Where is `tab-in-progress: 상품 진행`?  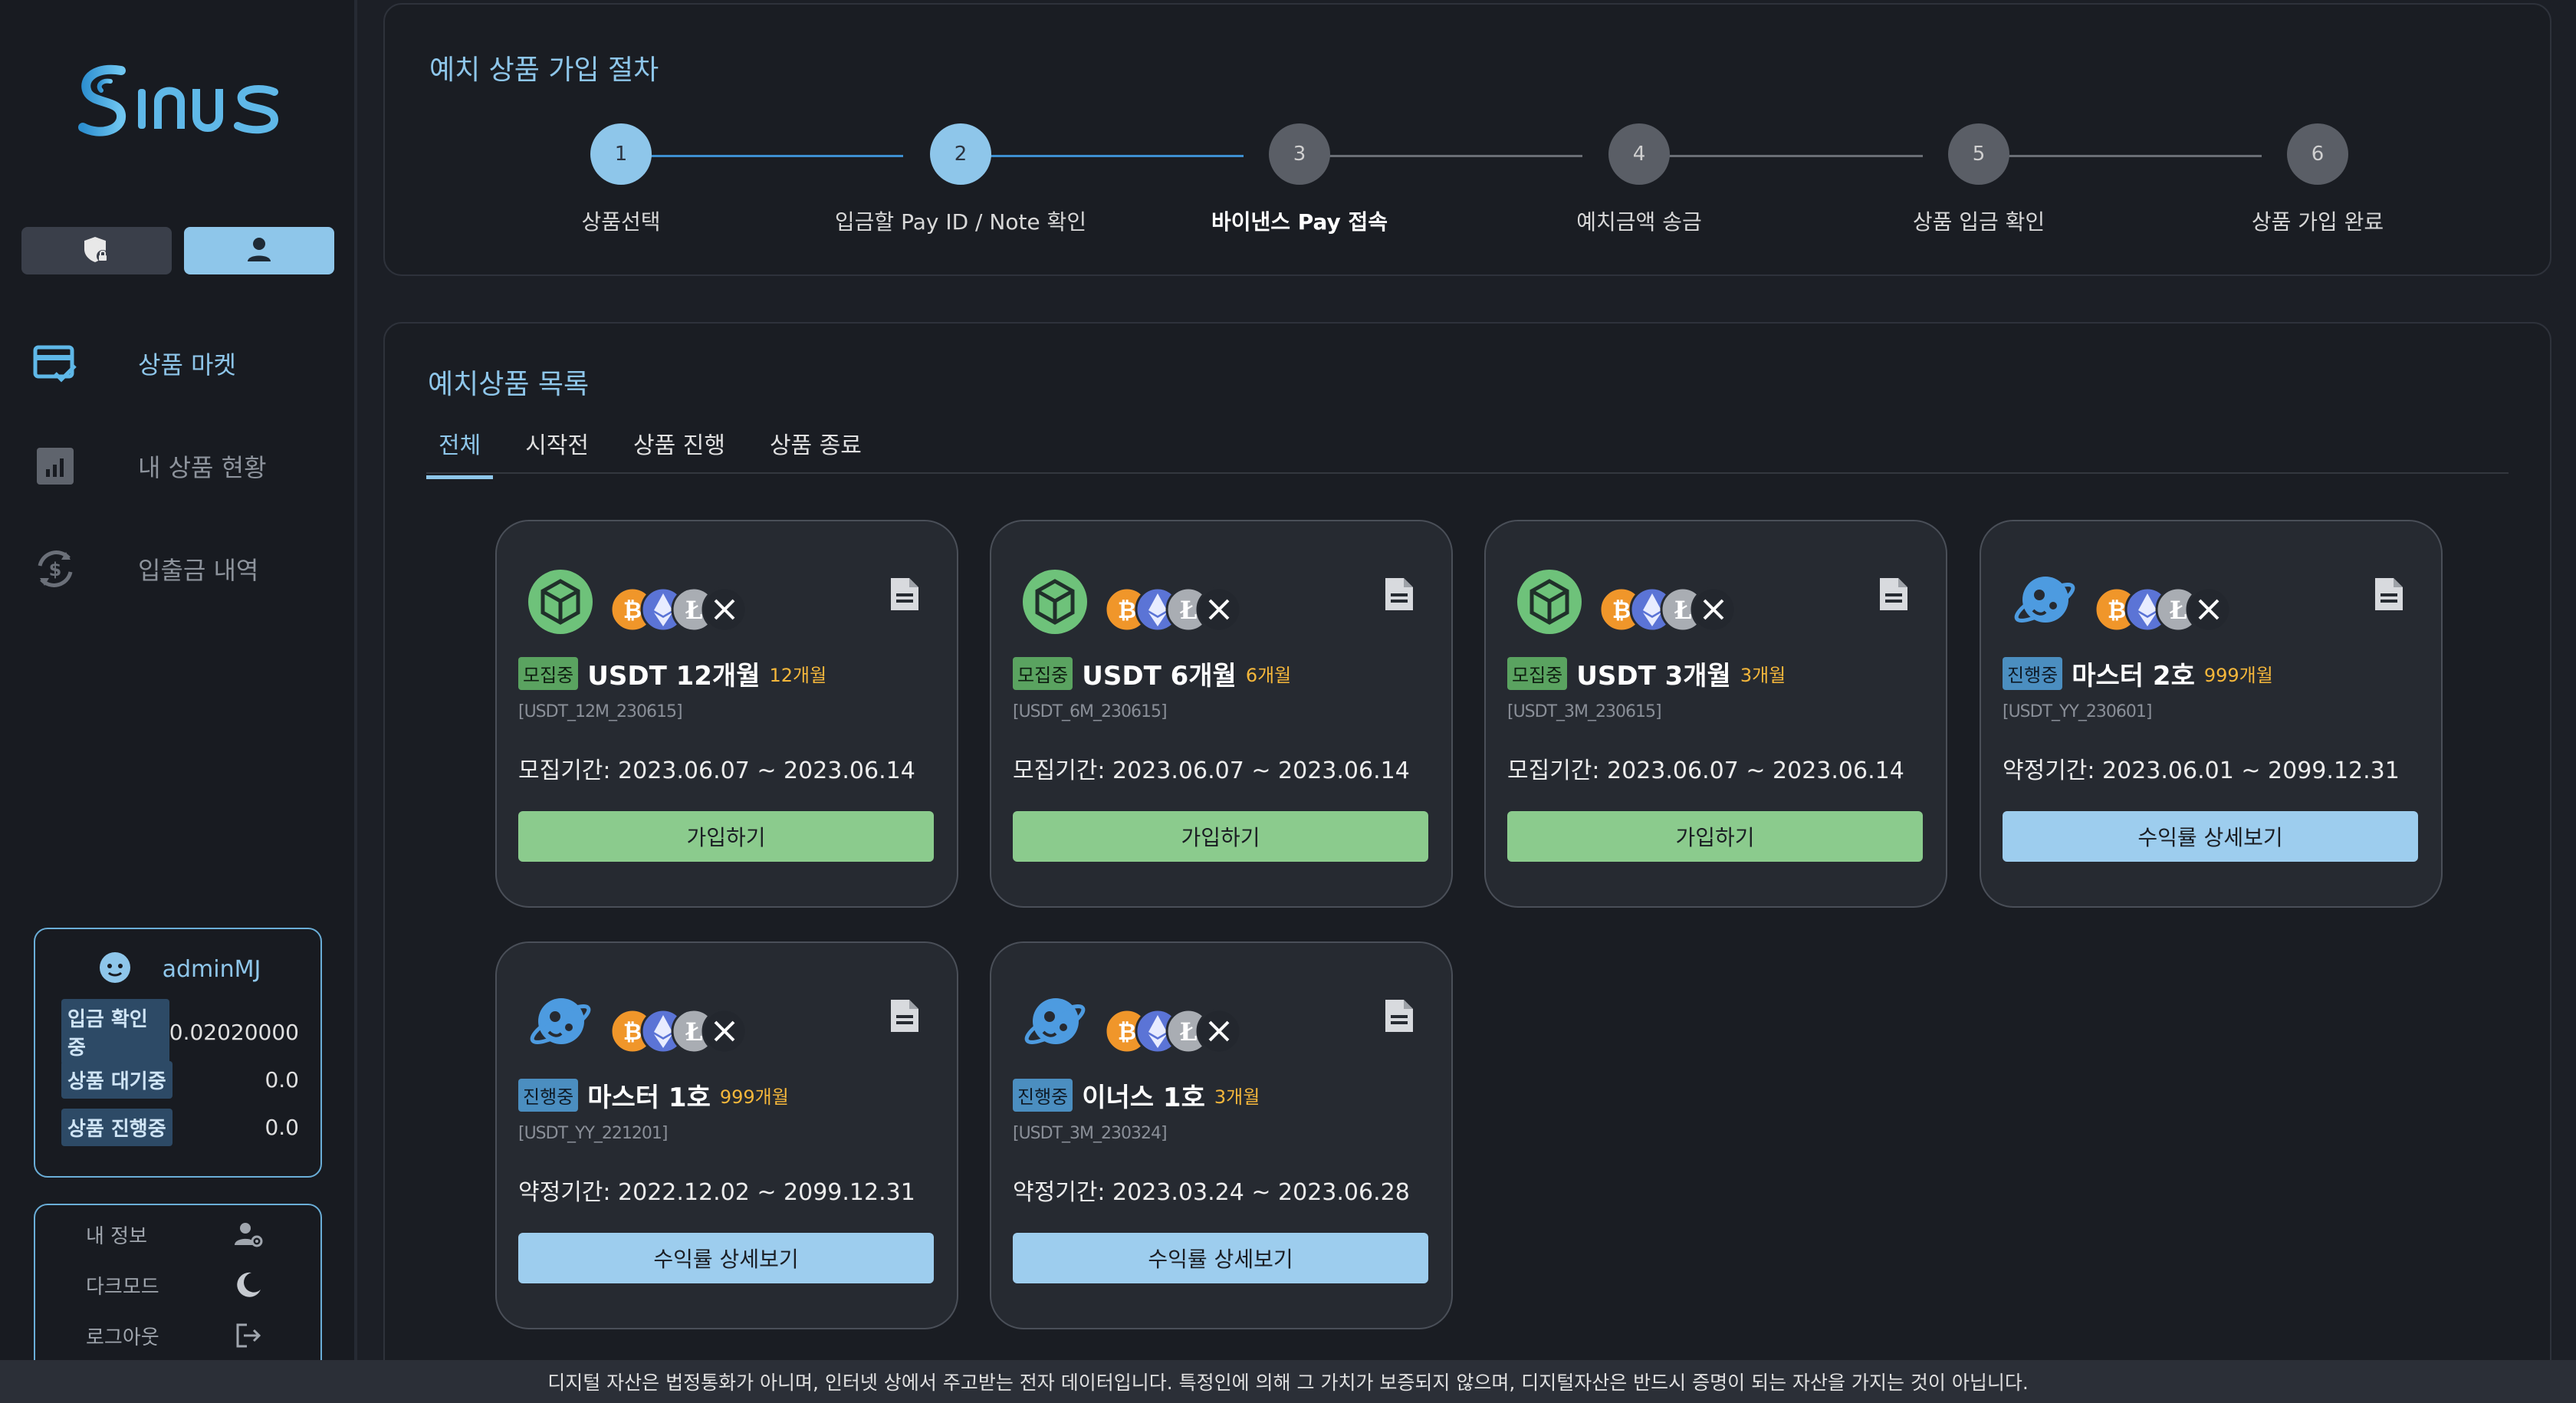 tab-in-progress: 상품 진행 is located at coordinates (680, 450).